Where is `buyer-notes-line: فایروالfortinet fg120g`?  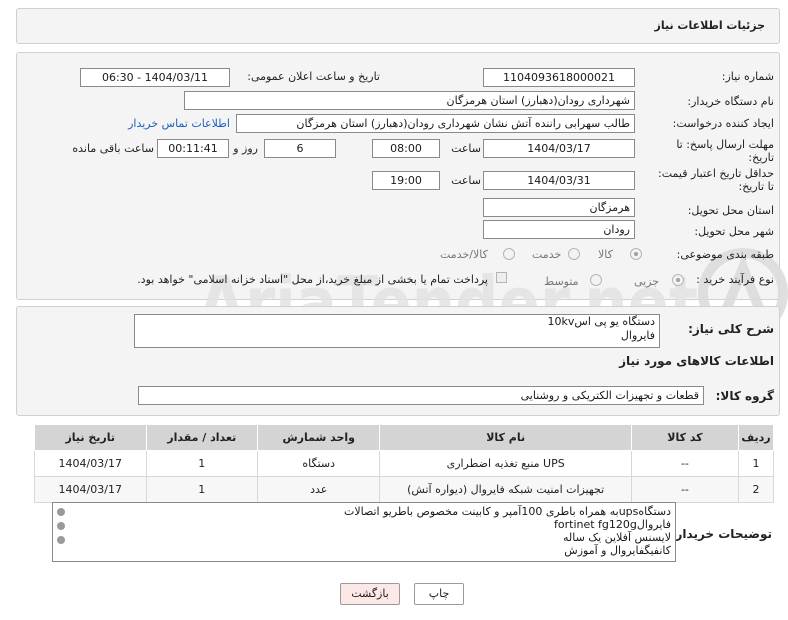
buyer-notes-line: فایروالfortinet fg120g is located at coordinates (612, 524).